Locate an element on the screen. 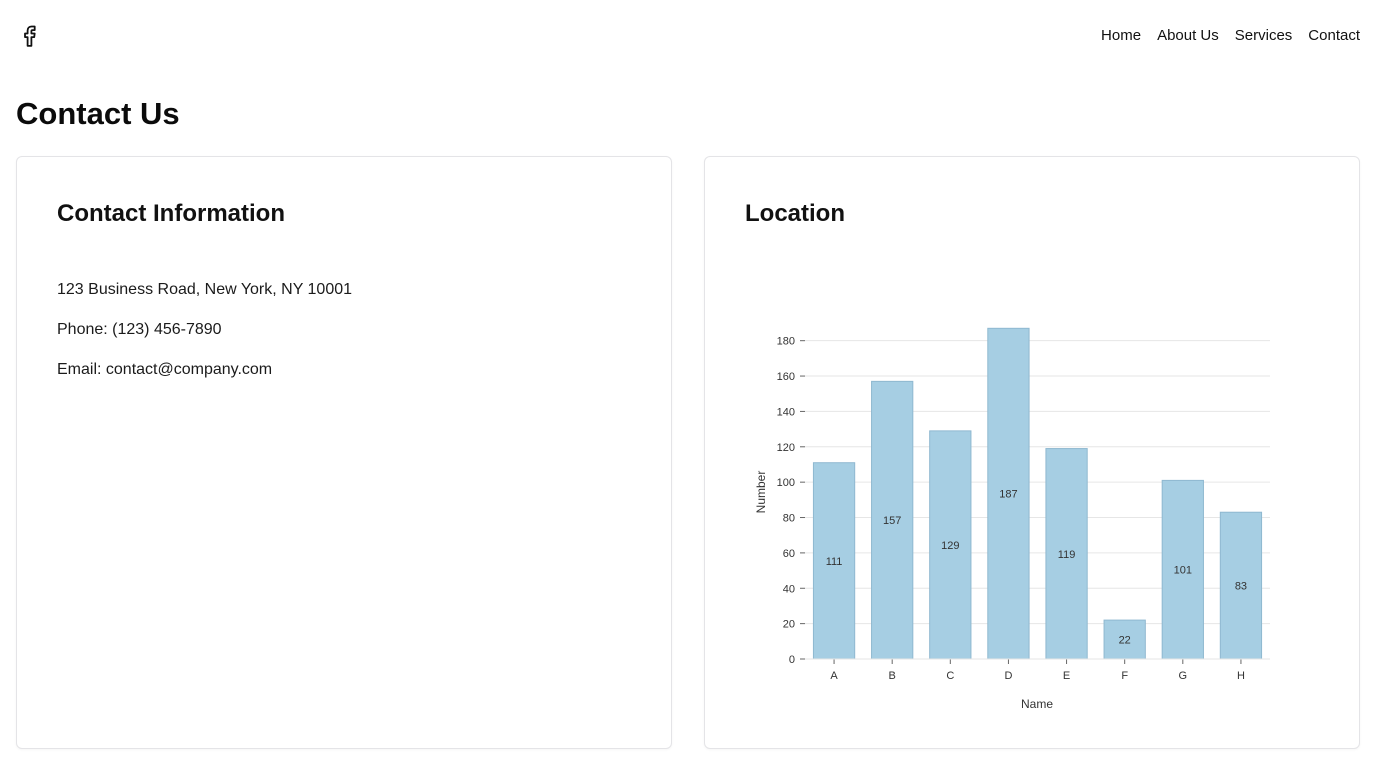 This screenshot has height=768, width=1376. y-tick-label: 0 is located at coordinates (792, 660).